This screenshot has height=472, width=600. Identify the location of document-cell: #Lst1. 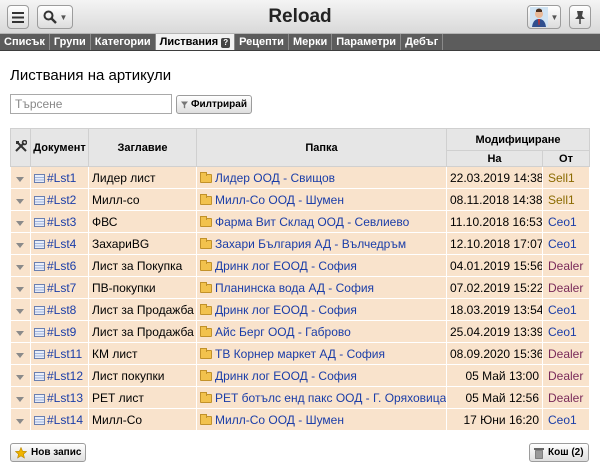
(59, 177).